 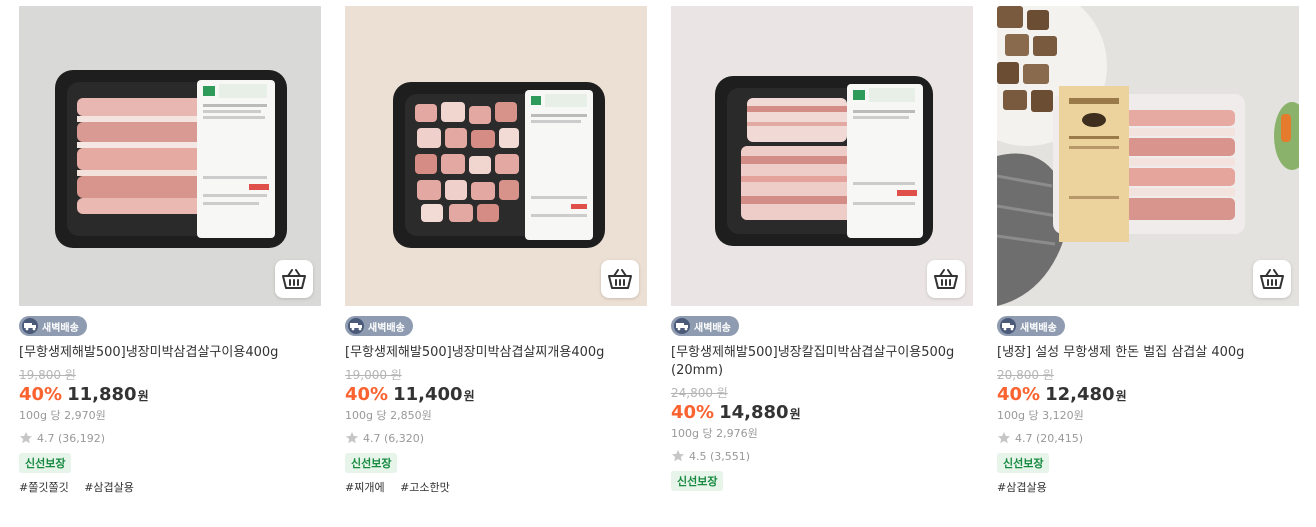 I want to click on hashtags: #쫄깃쫄깃 #삼겹살용, so click(x=170, y=487).